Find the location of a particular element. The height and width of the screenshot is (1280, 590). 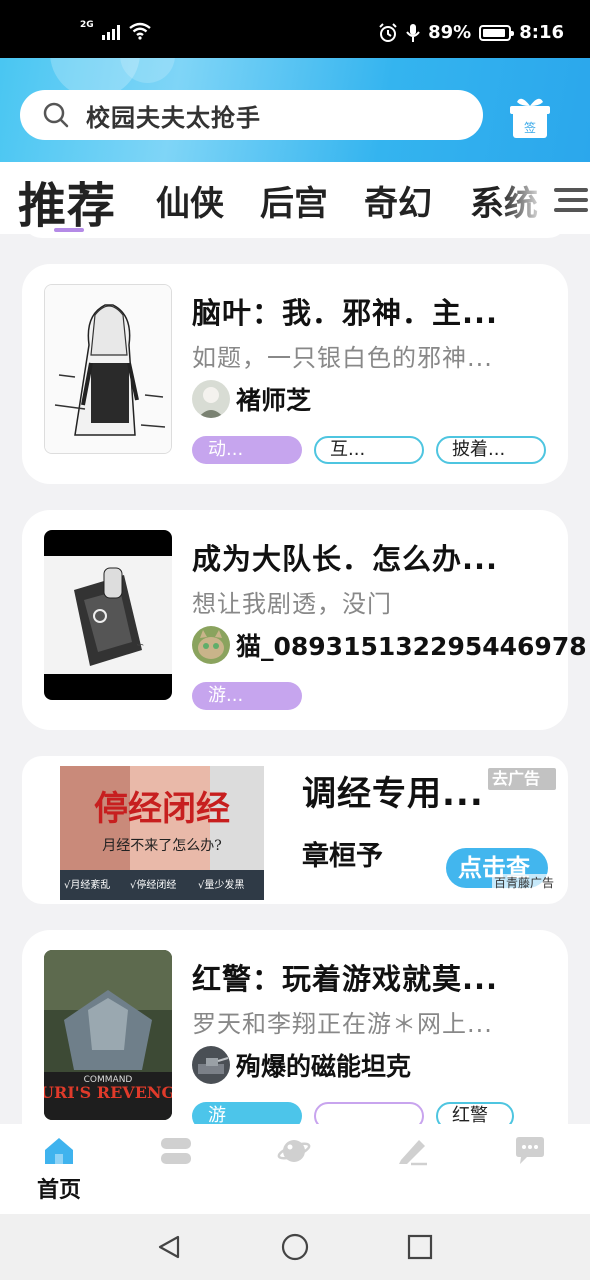

author-name: 褚师芝 is located at coordinates (274, 400).